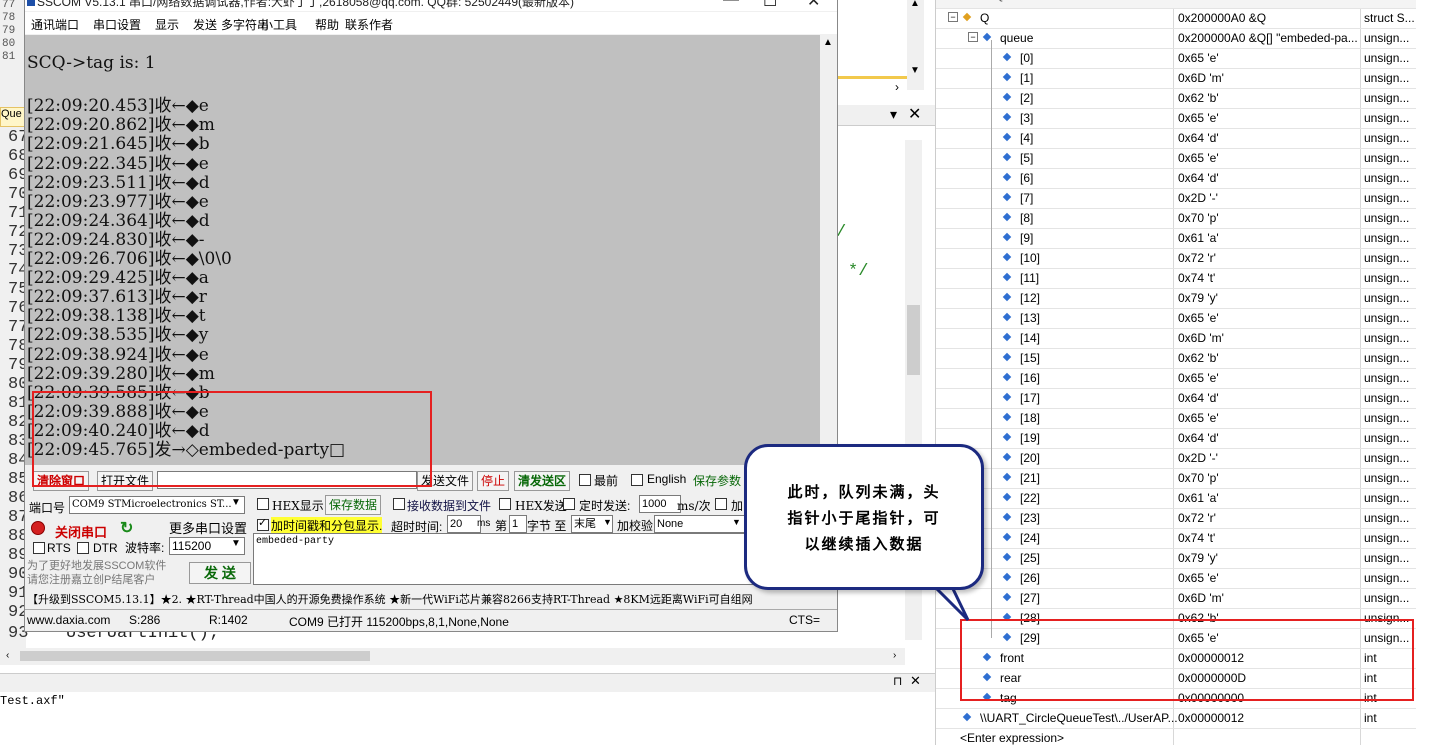 This screenshot has width=1454, height=745. I want to click on status-site-link: www.daxia.com, so click(68, 620).